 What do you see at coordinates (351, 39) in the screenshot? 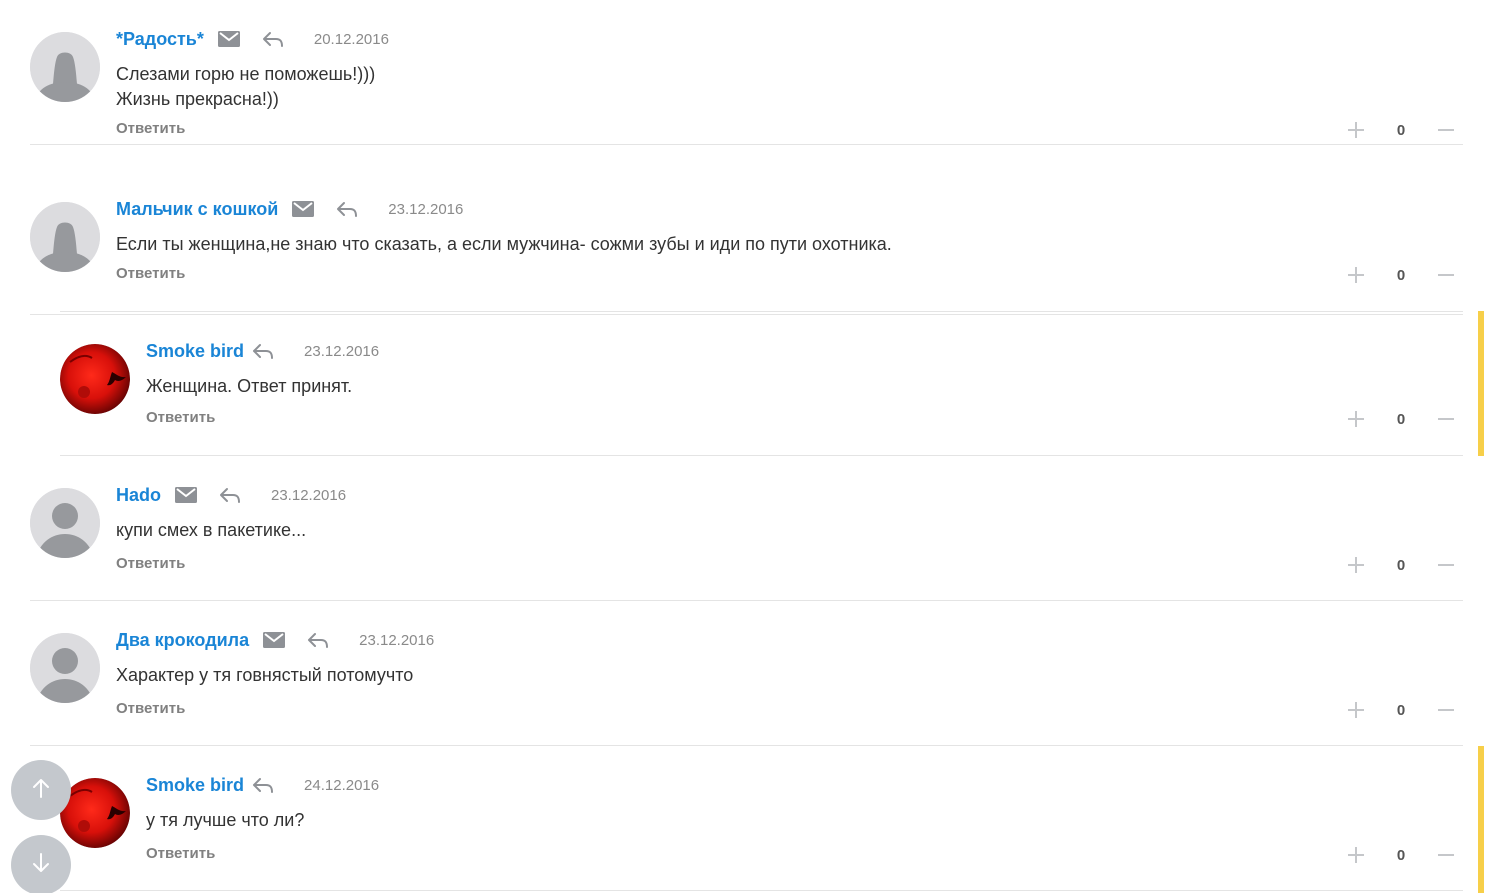
I see `comment-date: 20.12.2016` at bounding box center [351, 39].